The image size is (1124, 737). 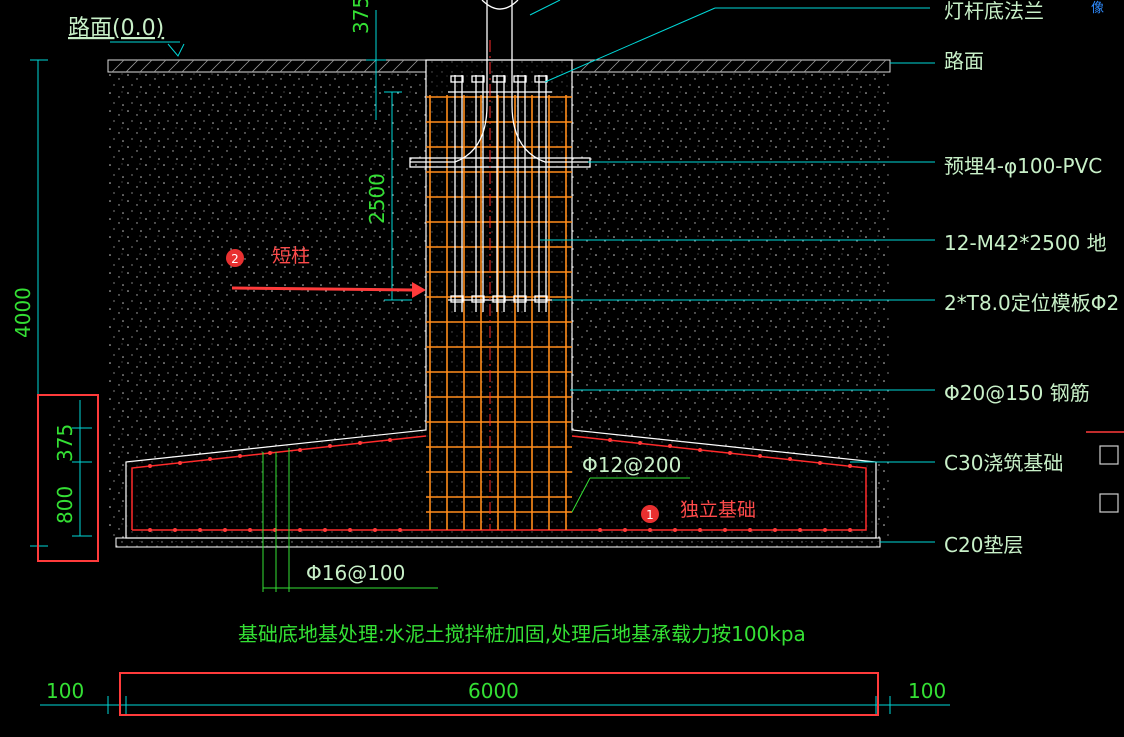 I want to click on dim-bottom-left-100: 100, so click(x=65, y=691).